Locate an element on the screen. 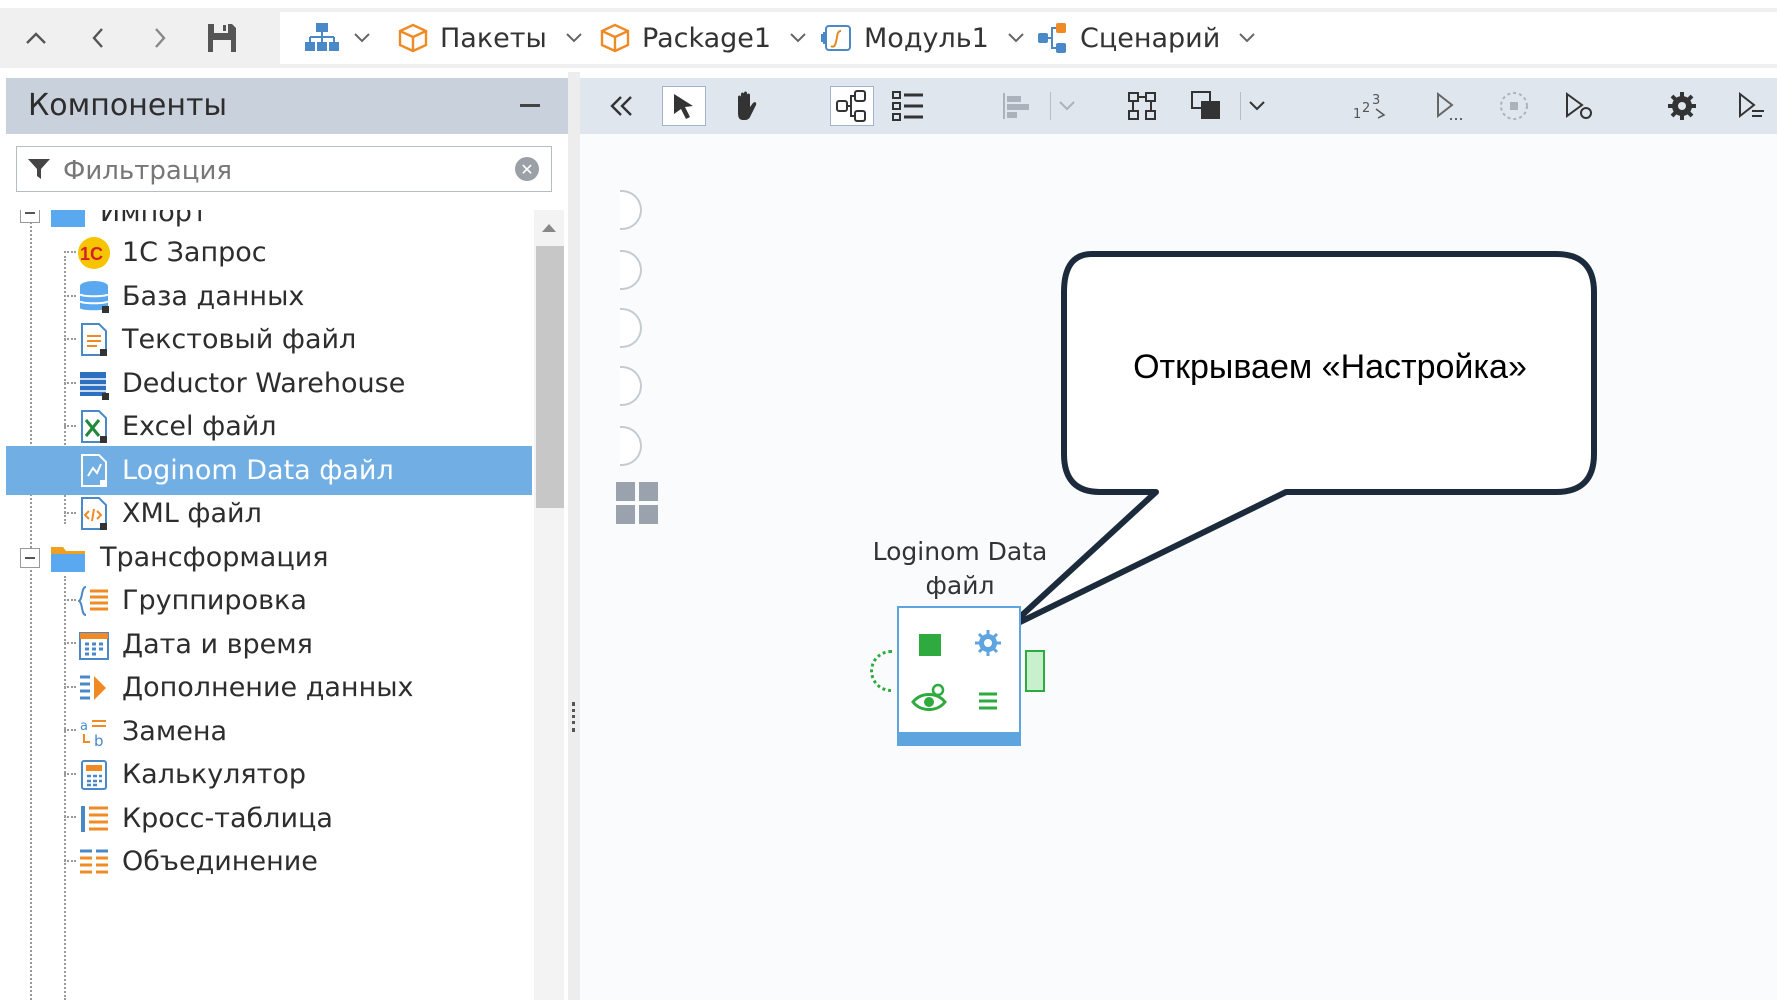 Image resolution: width=1777 pixels, height=1000 pixels. node-status-icon is located at coordinates (930, 645).